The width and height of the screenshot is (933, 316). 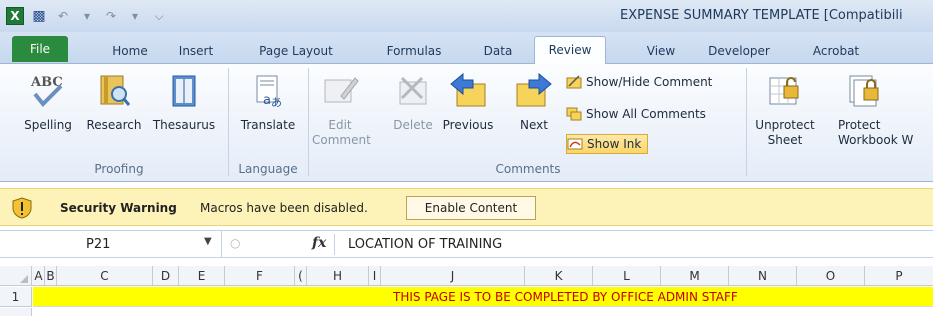 What do you see at coordinates (16, 276) in the screenshot?
I see `select-all-button` at bounding box center [16, 276].